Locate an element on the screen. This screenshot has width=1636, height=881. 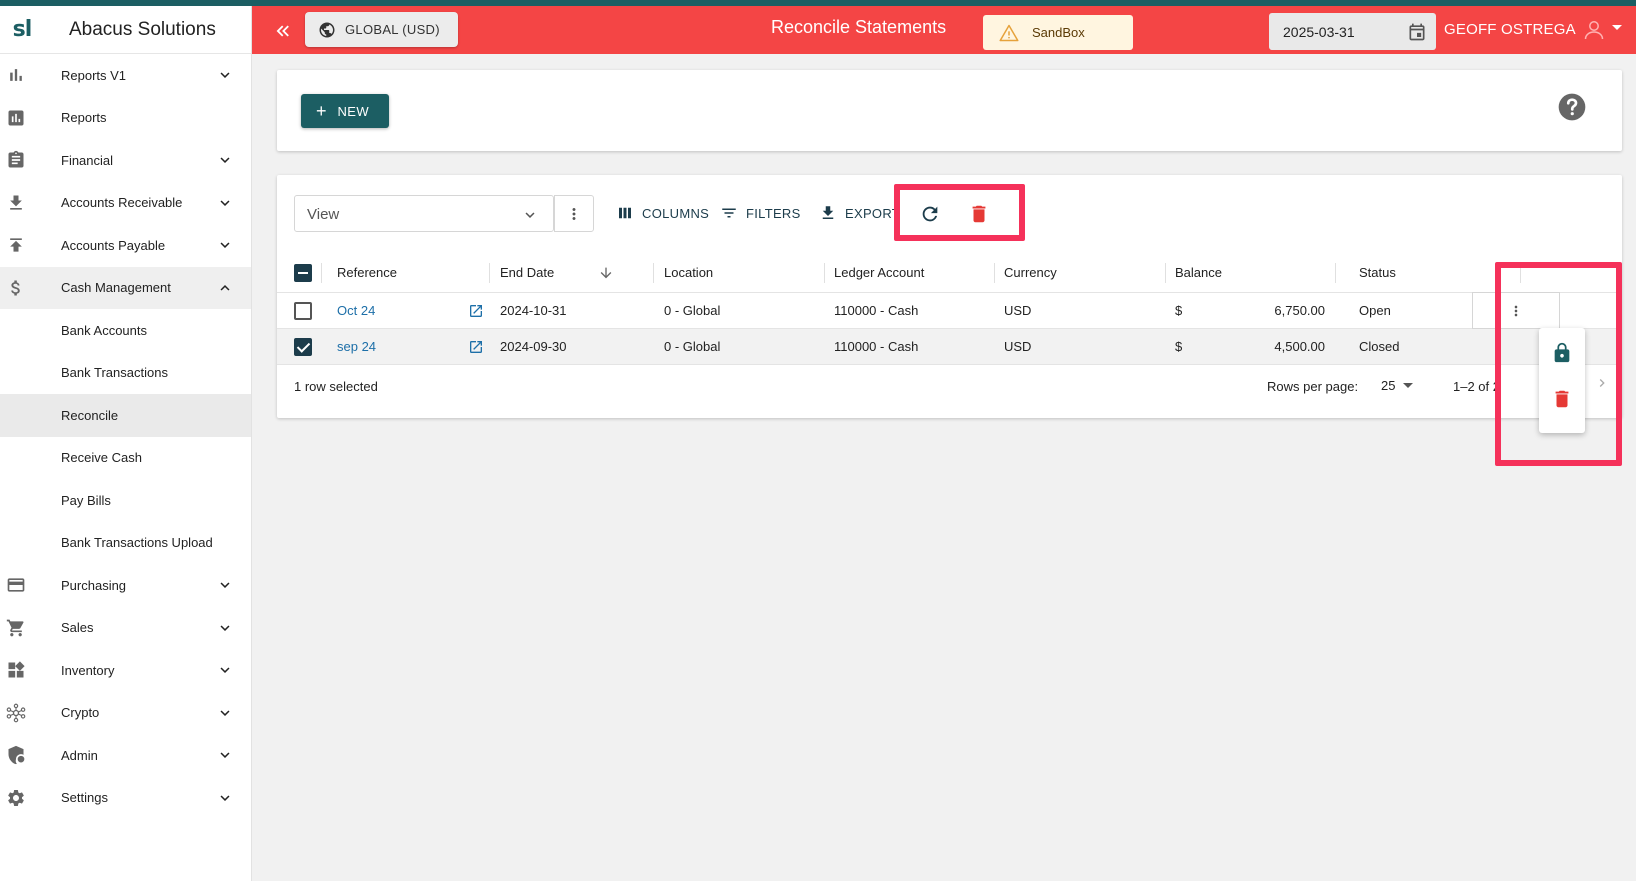
column-header-status: Status is located at coordinates (1377, 272).